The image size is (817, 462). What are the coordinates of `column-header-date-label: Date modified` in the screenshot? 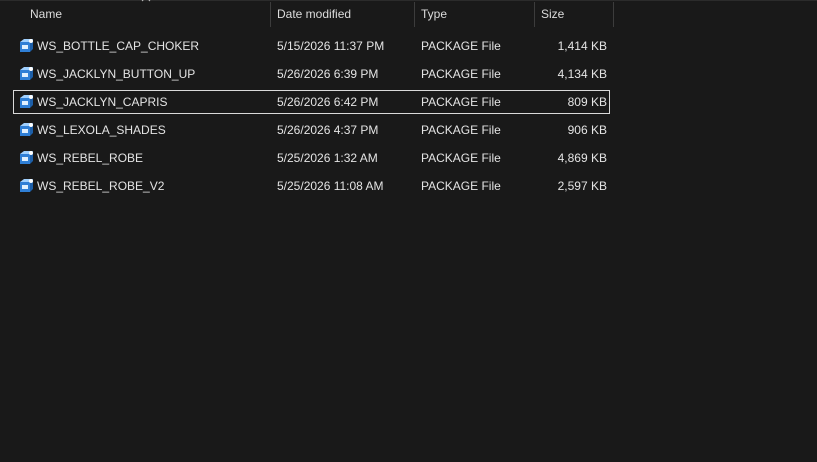 It's located at (314, 14).